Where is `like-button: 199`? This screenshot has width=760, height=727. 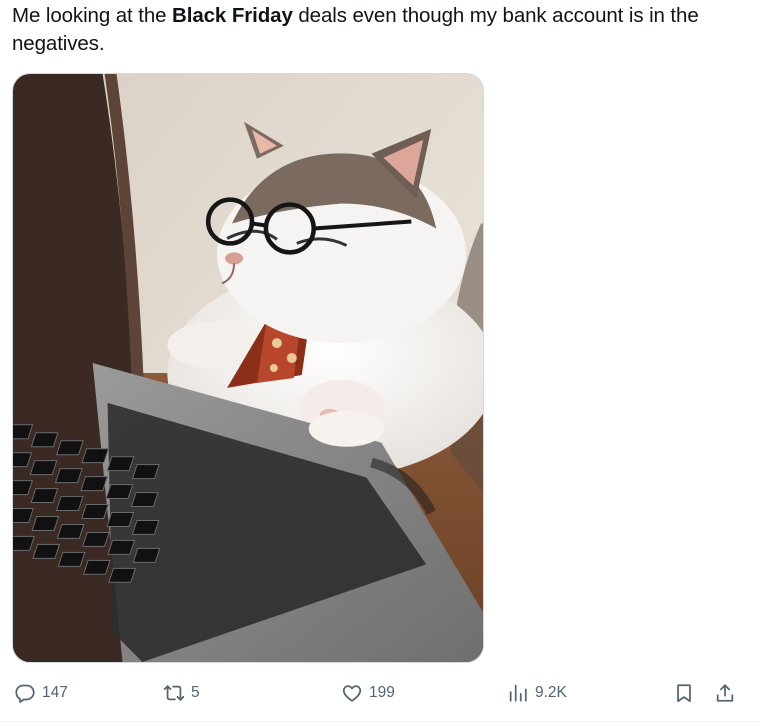
like-button: 199 is located at coordinates (368, 693).